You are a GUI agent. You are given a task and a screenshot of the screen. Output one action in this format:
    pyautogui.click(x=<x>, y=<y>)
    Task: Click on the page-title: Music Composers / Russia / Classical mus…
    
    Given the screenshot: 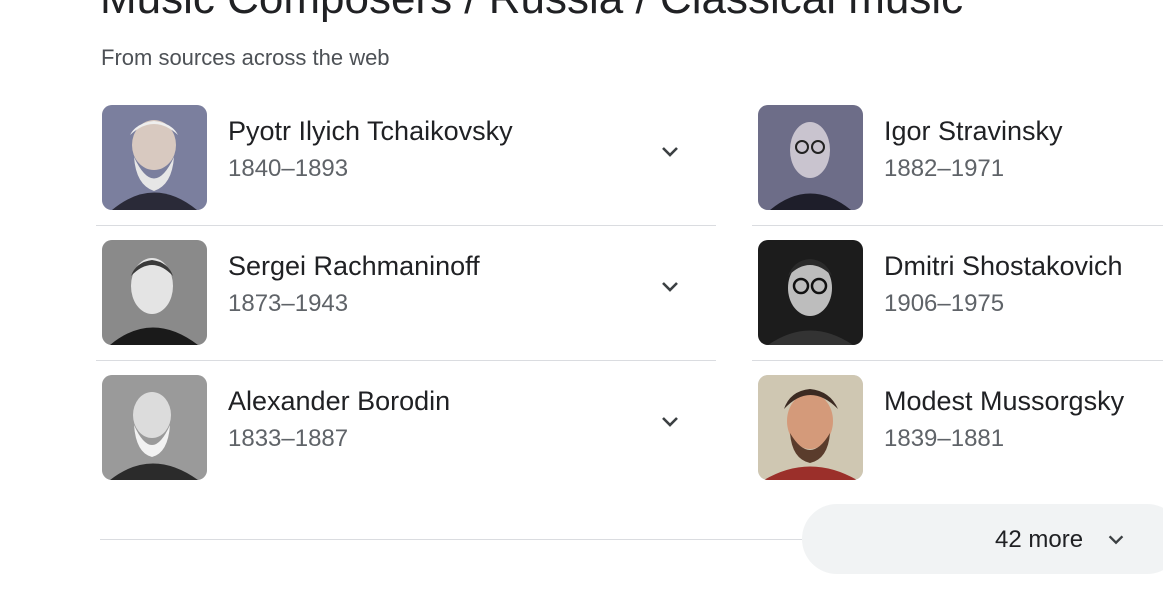 What is the action you would take?
    pyautogui.click(x=531, y=12)
    